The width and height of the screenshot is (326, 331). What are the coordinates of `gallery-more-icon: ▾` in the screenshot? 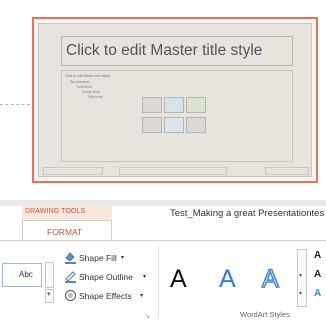 It's located at (301, 294).